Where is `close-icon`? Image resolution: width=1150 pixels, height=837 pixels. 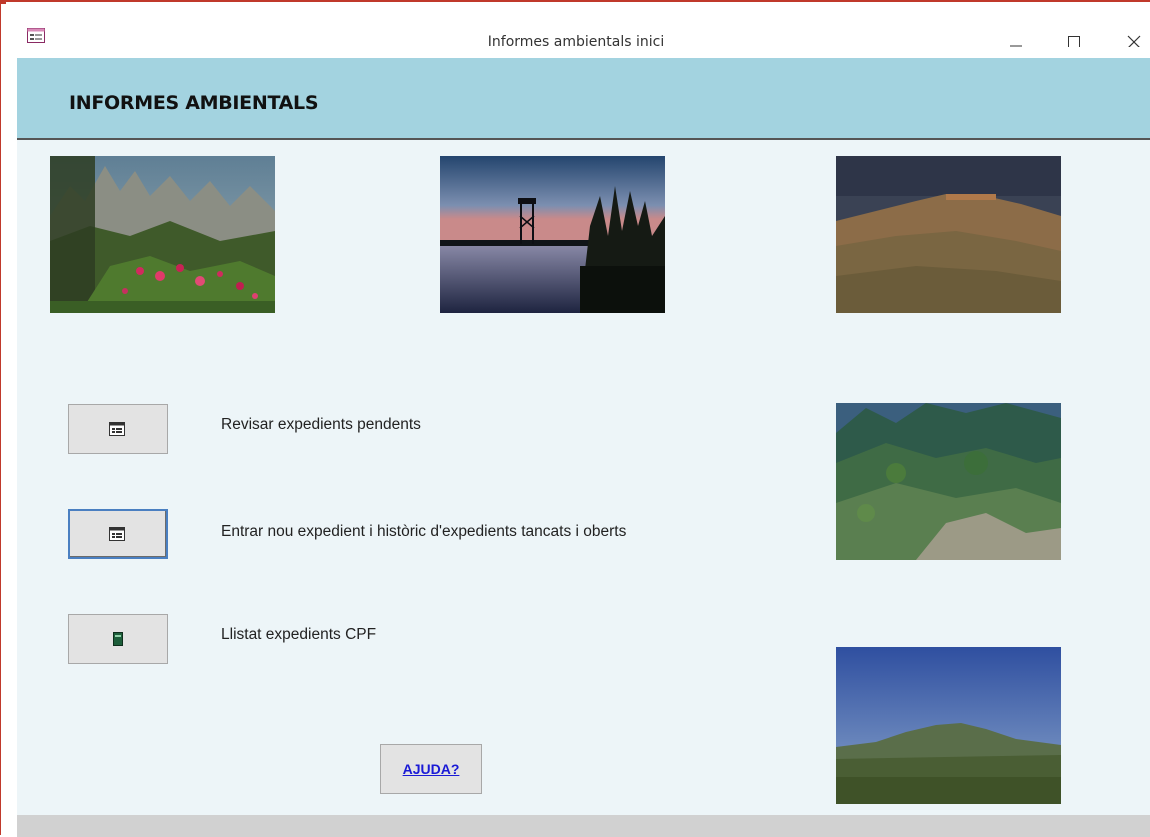 close-icon is located at coordinates (1134, 41).